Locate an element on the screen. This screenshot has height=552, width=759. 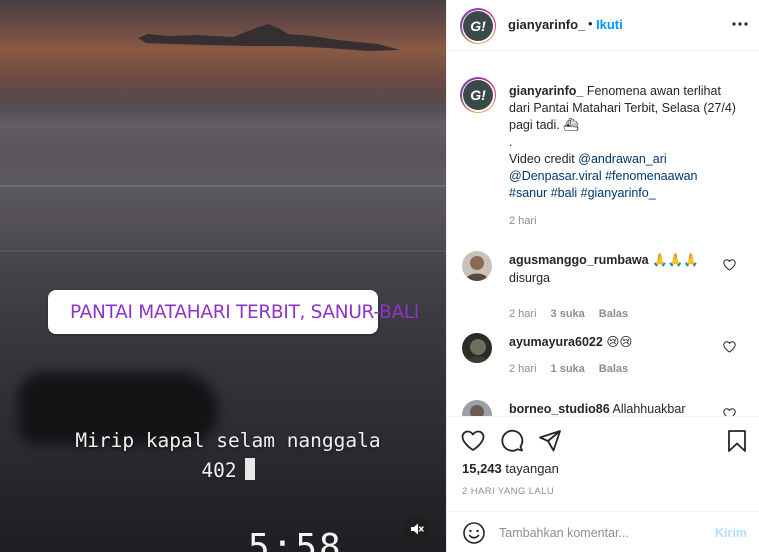
story-text-line-2: 402 is located at coordinates (228, 471).